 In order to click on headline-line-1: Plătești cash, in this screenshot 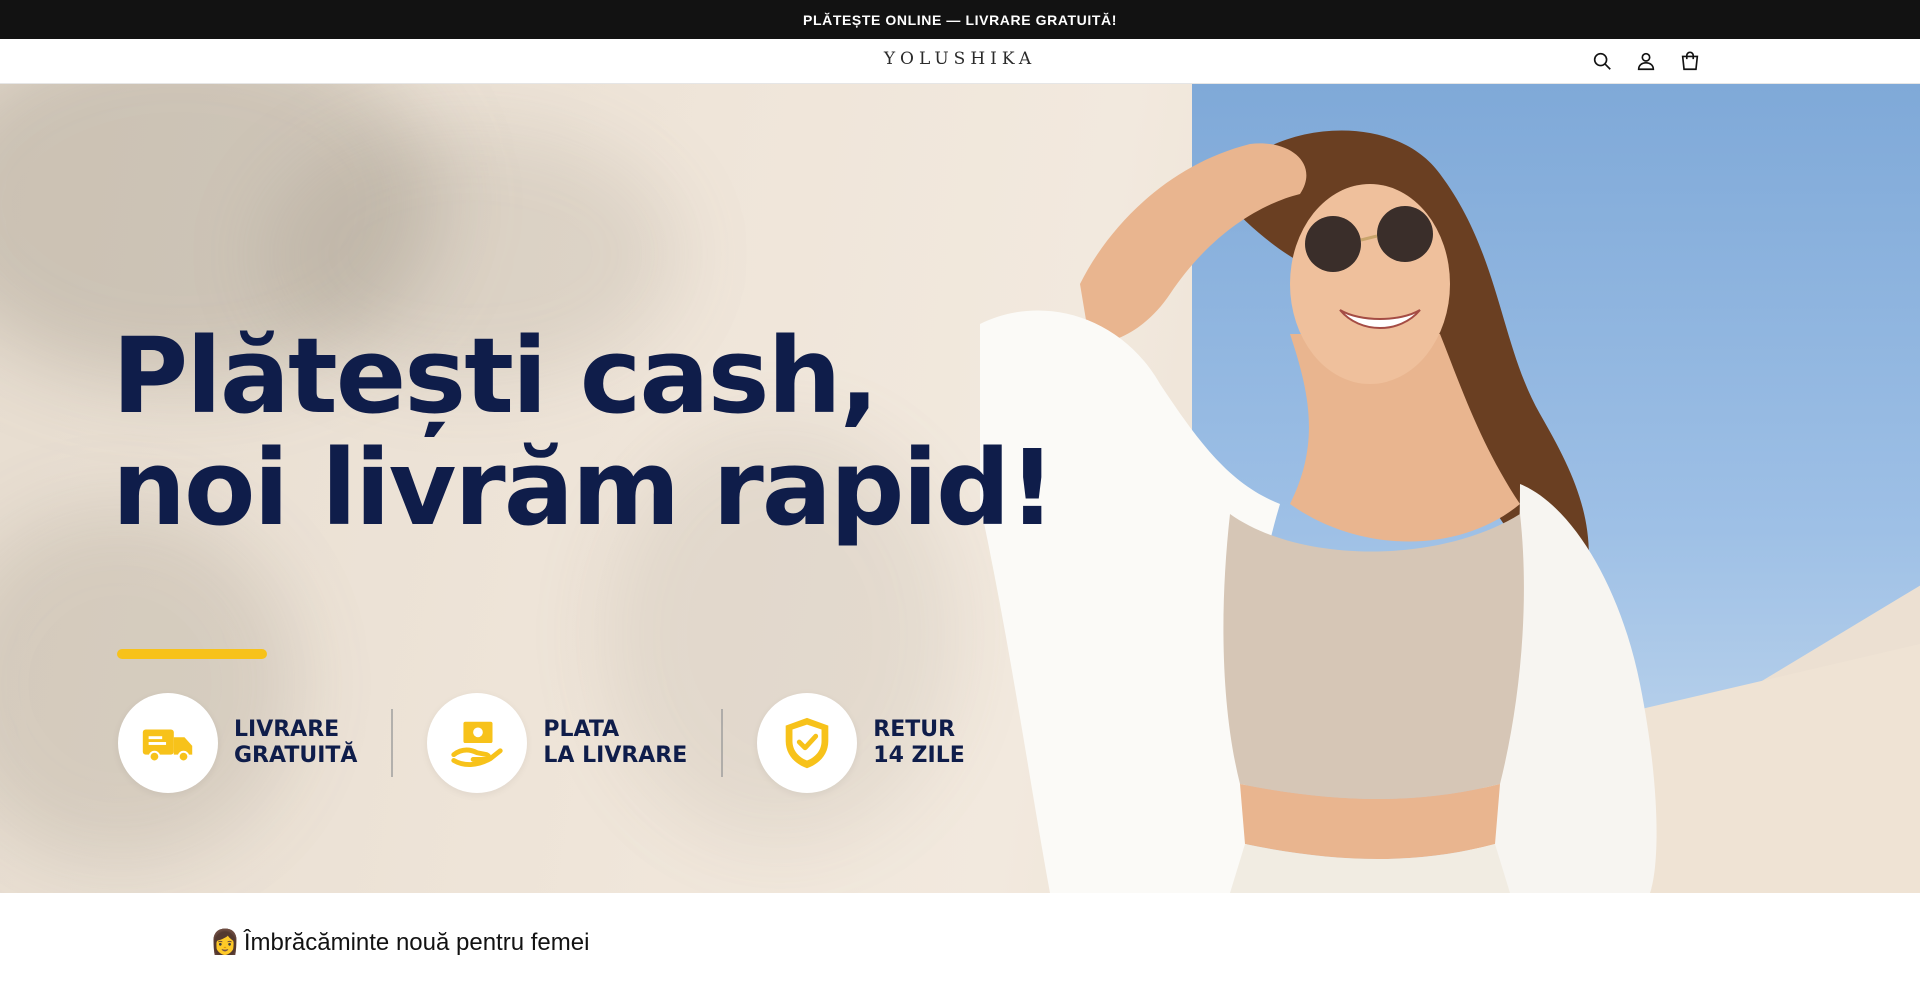, I will do `click(495, 376)`.